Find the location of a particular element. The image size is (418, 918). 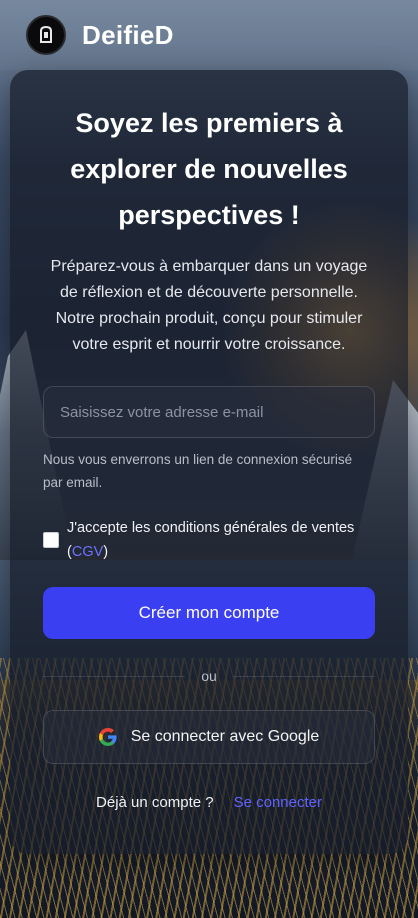

login-link: Se connecter is located at coordinates (278, 802).